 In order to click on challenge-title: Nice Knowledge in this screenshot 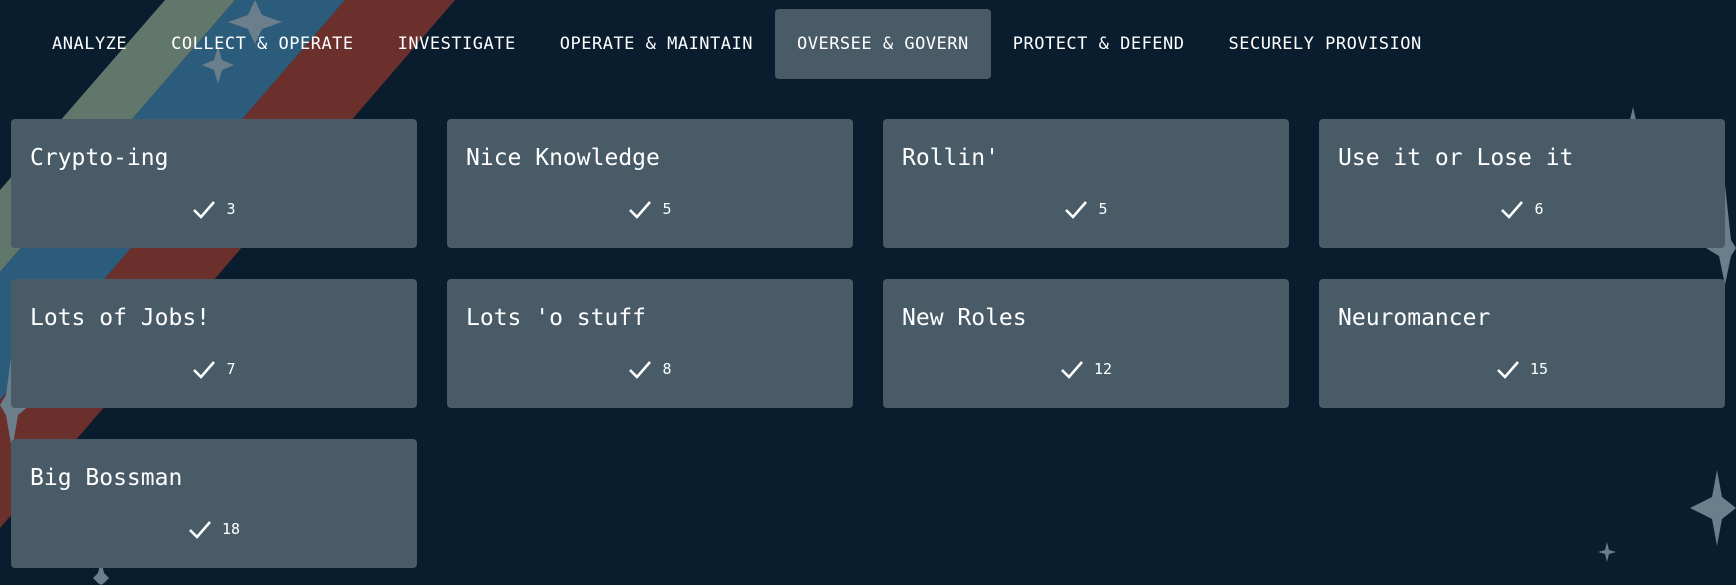, I will do `click(563, 158)`.